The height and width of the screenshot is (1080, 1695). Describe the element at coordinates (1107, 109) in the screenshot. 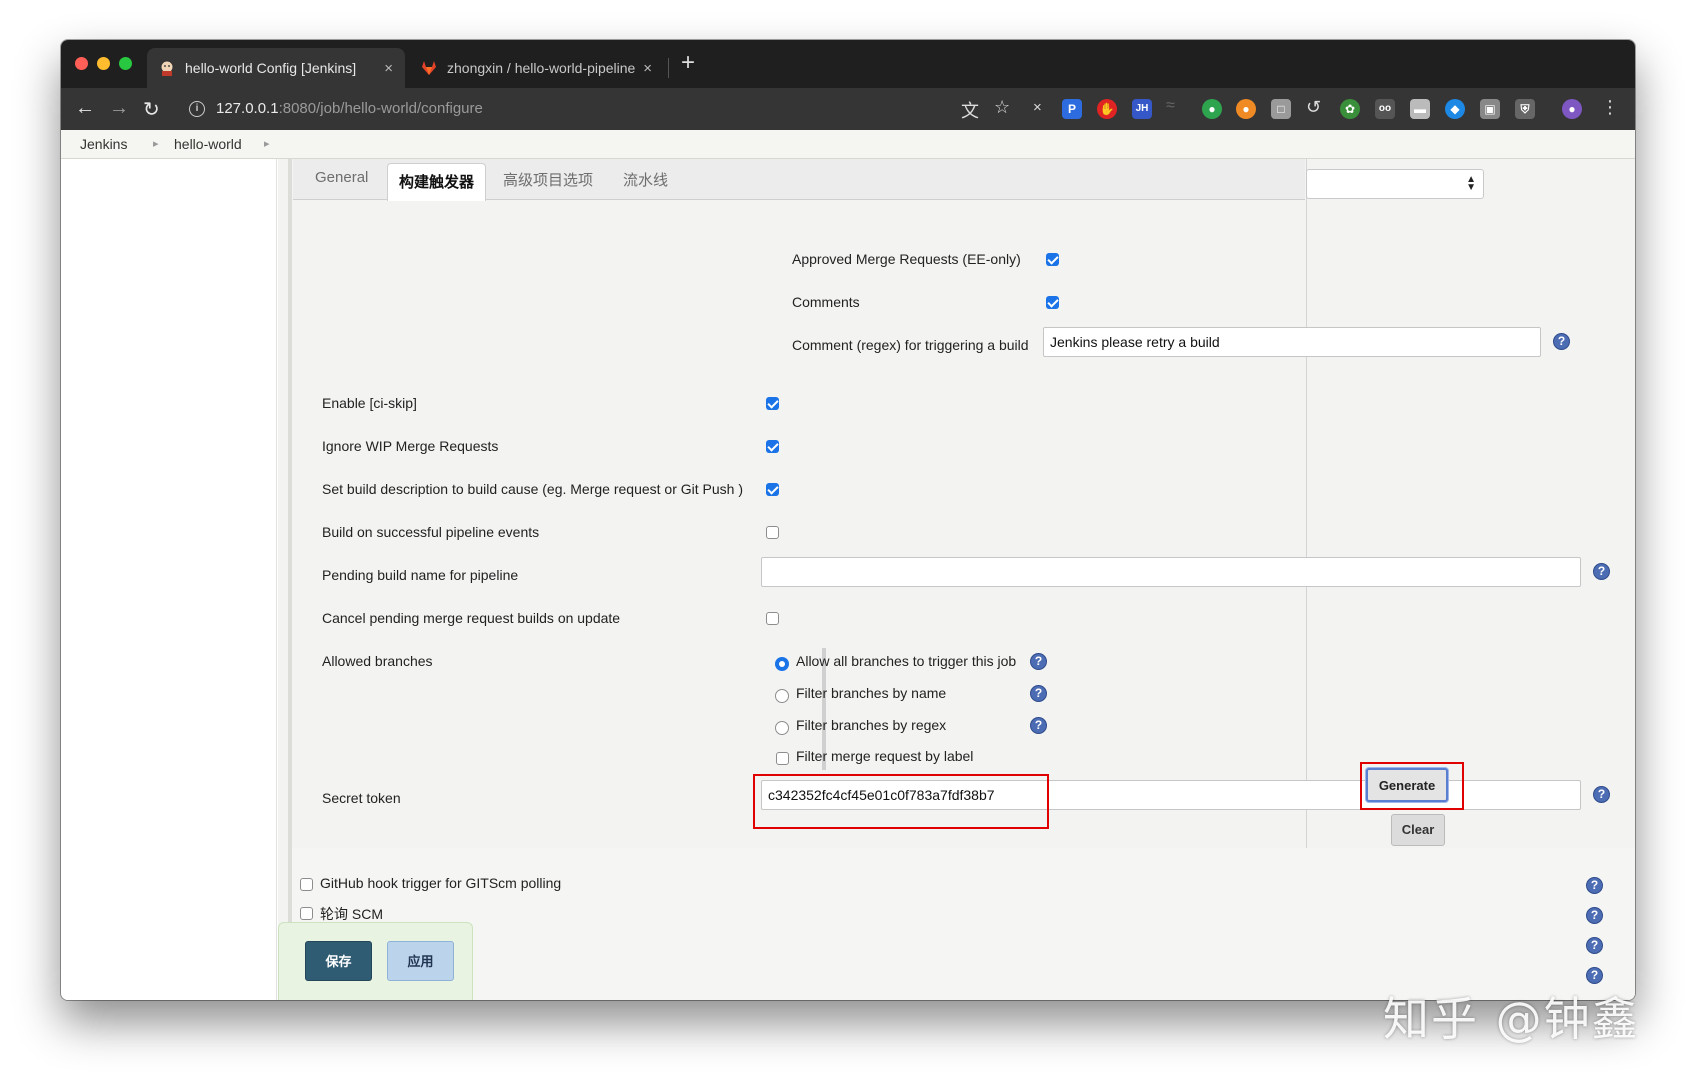

I see `extension-adblock-icon: ✋` at that location.